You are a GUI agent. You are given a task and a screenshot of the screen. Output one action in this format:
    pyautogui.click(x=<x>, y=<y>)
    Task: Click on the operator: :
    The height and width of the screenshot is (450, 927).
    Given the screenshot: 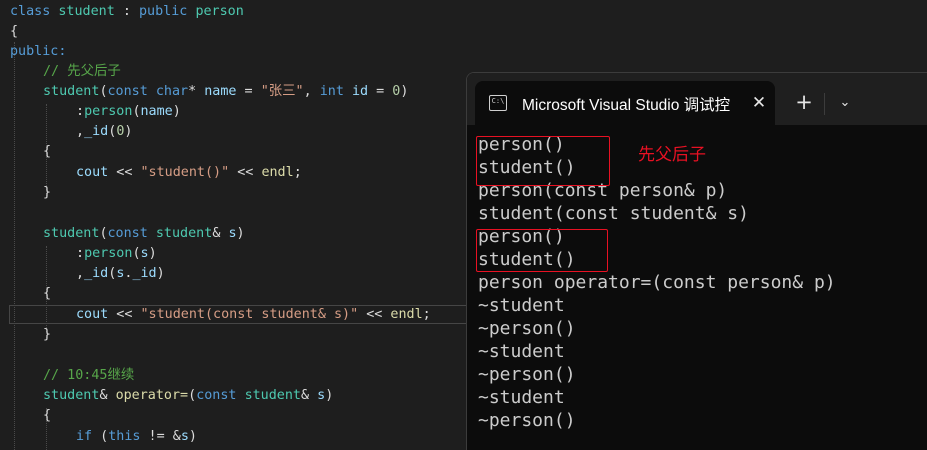 What is the action you would take?
    pyautogui.click(x=126, y=11)
    